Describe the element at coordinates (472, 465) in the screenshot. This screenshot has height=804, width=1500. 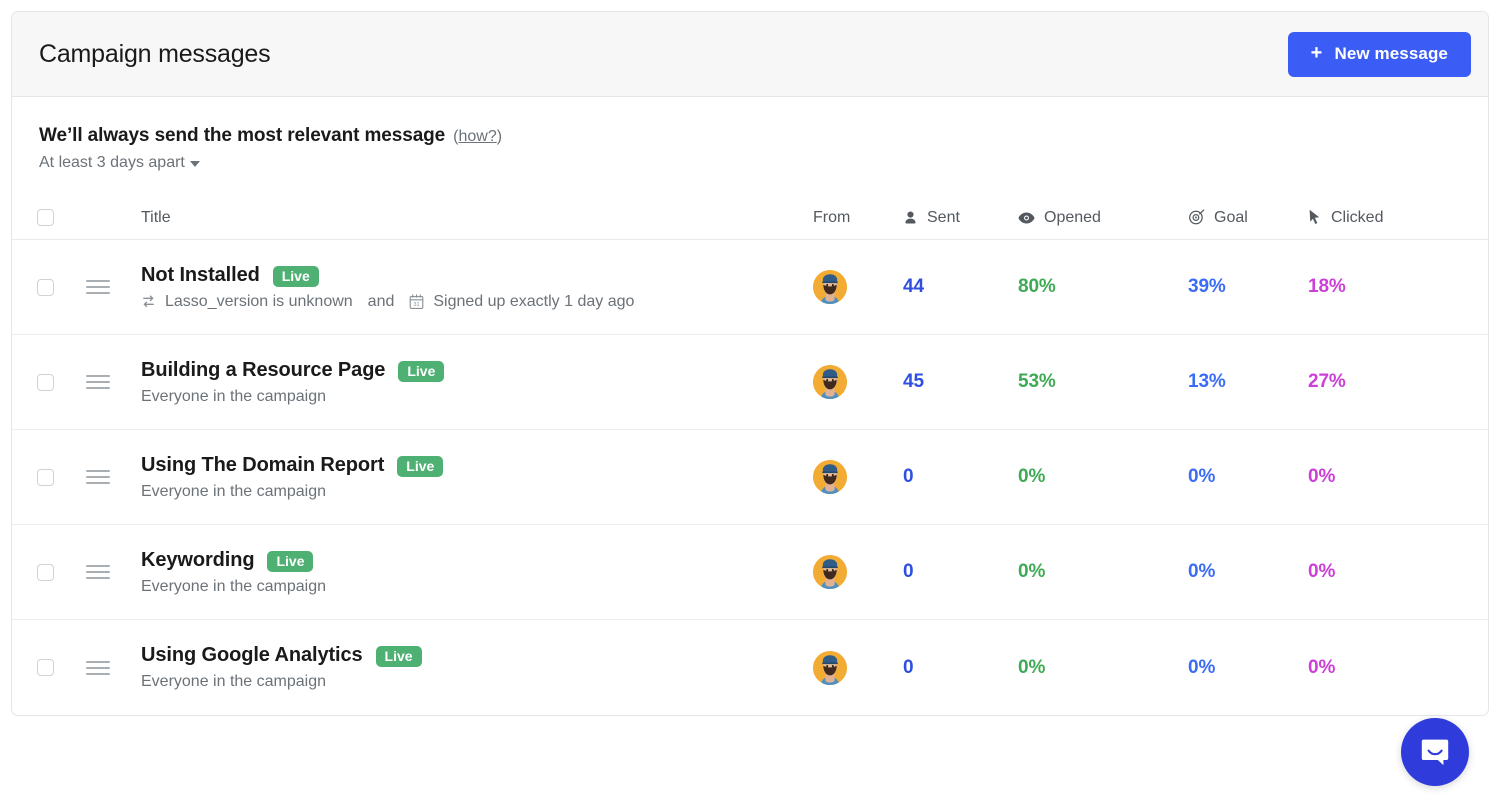
I see `row-title-row: Using The Domain Report Live` at that location.